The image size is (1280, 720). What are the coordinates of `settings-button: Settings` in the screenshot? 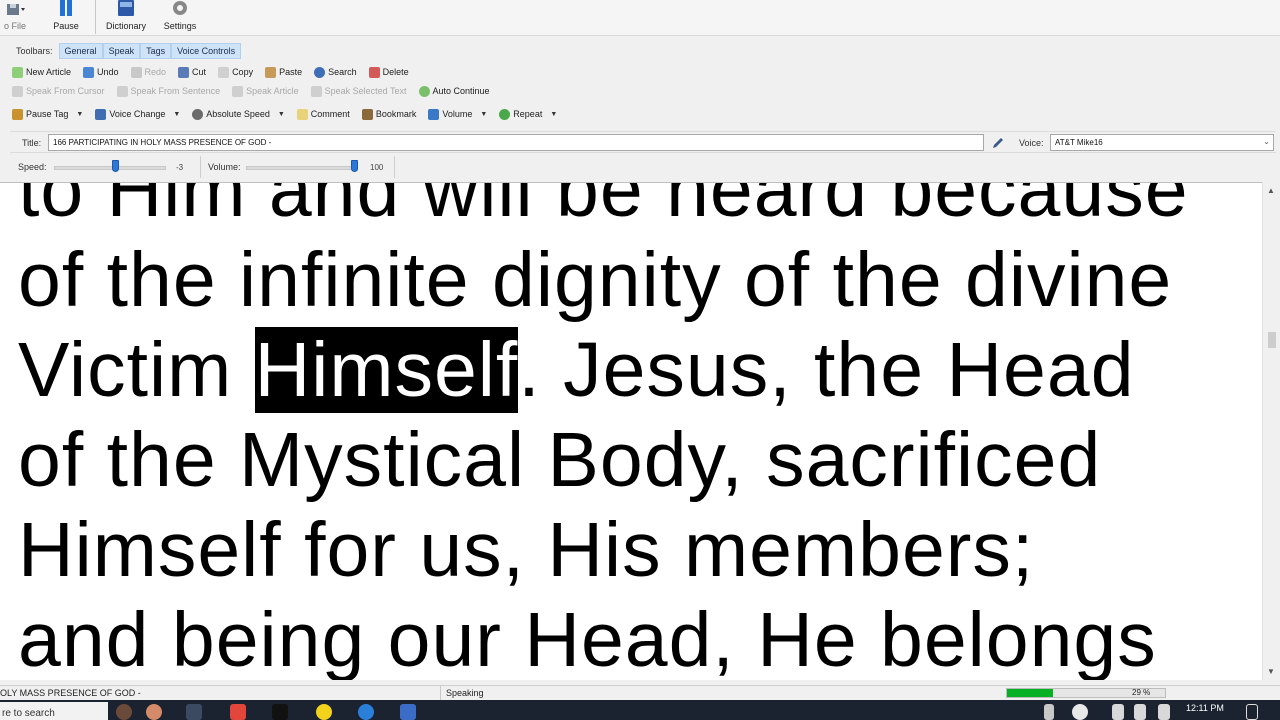 It's located at (180, 18).